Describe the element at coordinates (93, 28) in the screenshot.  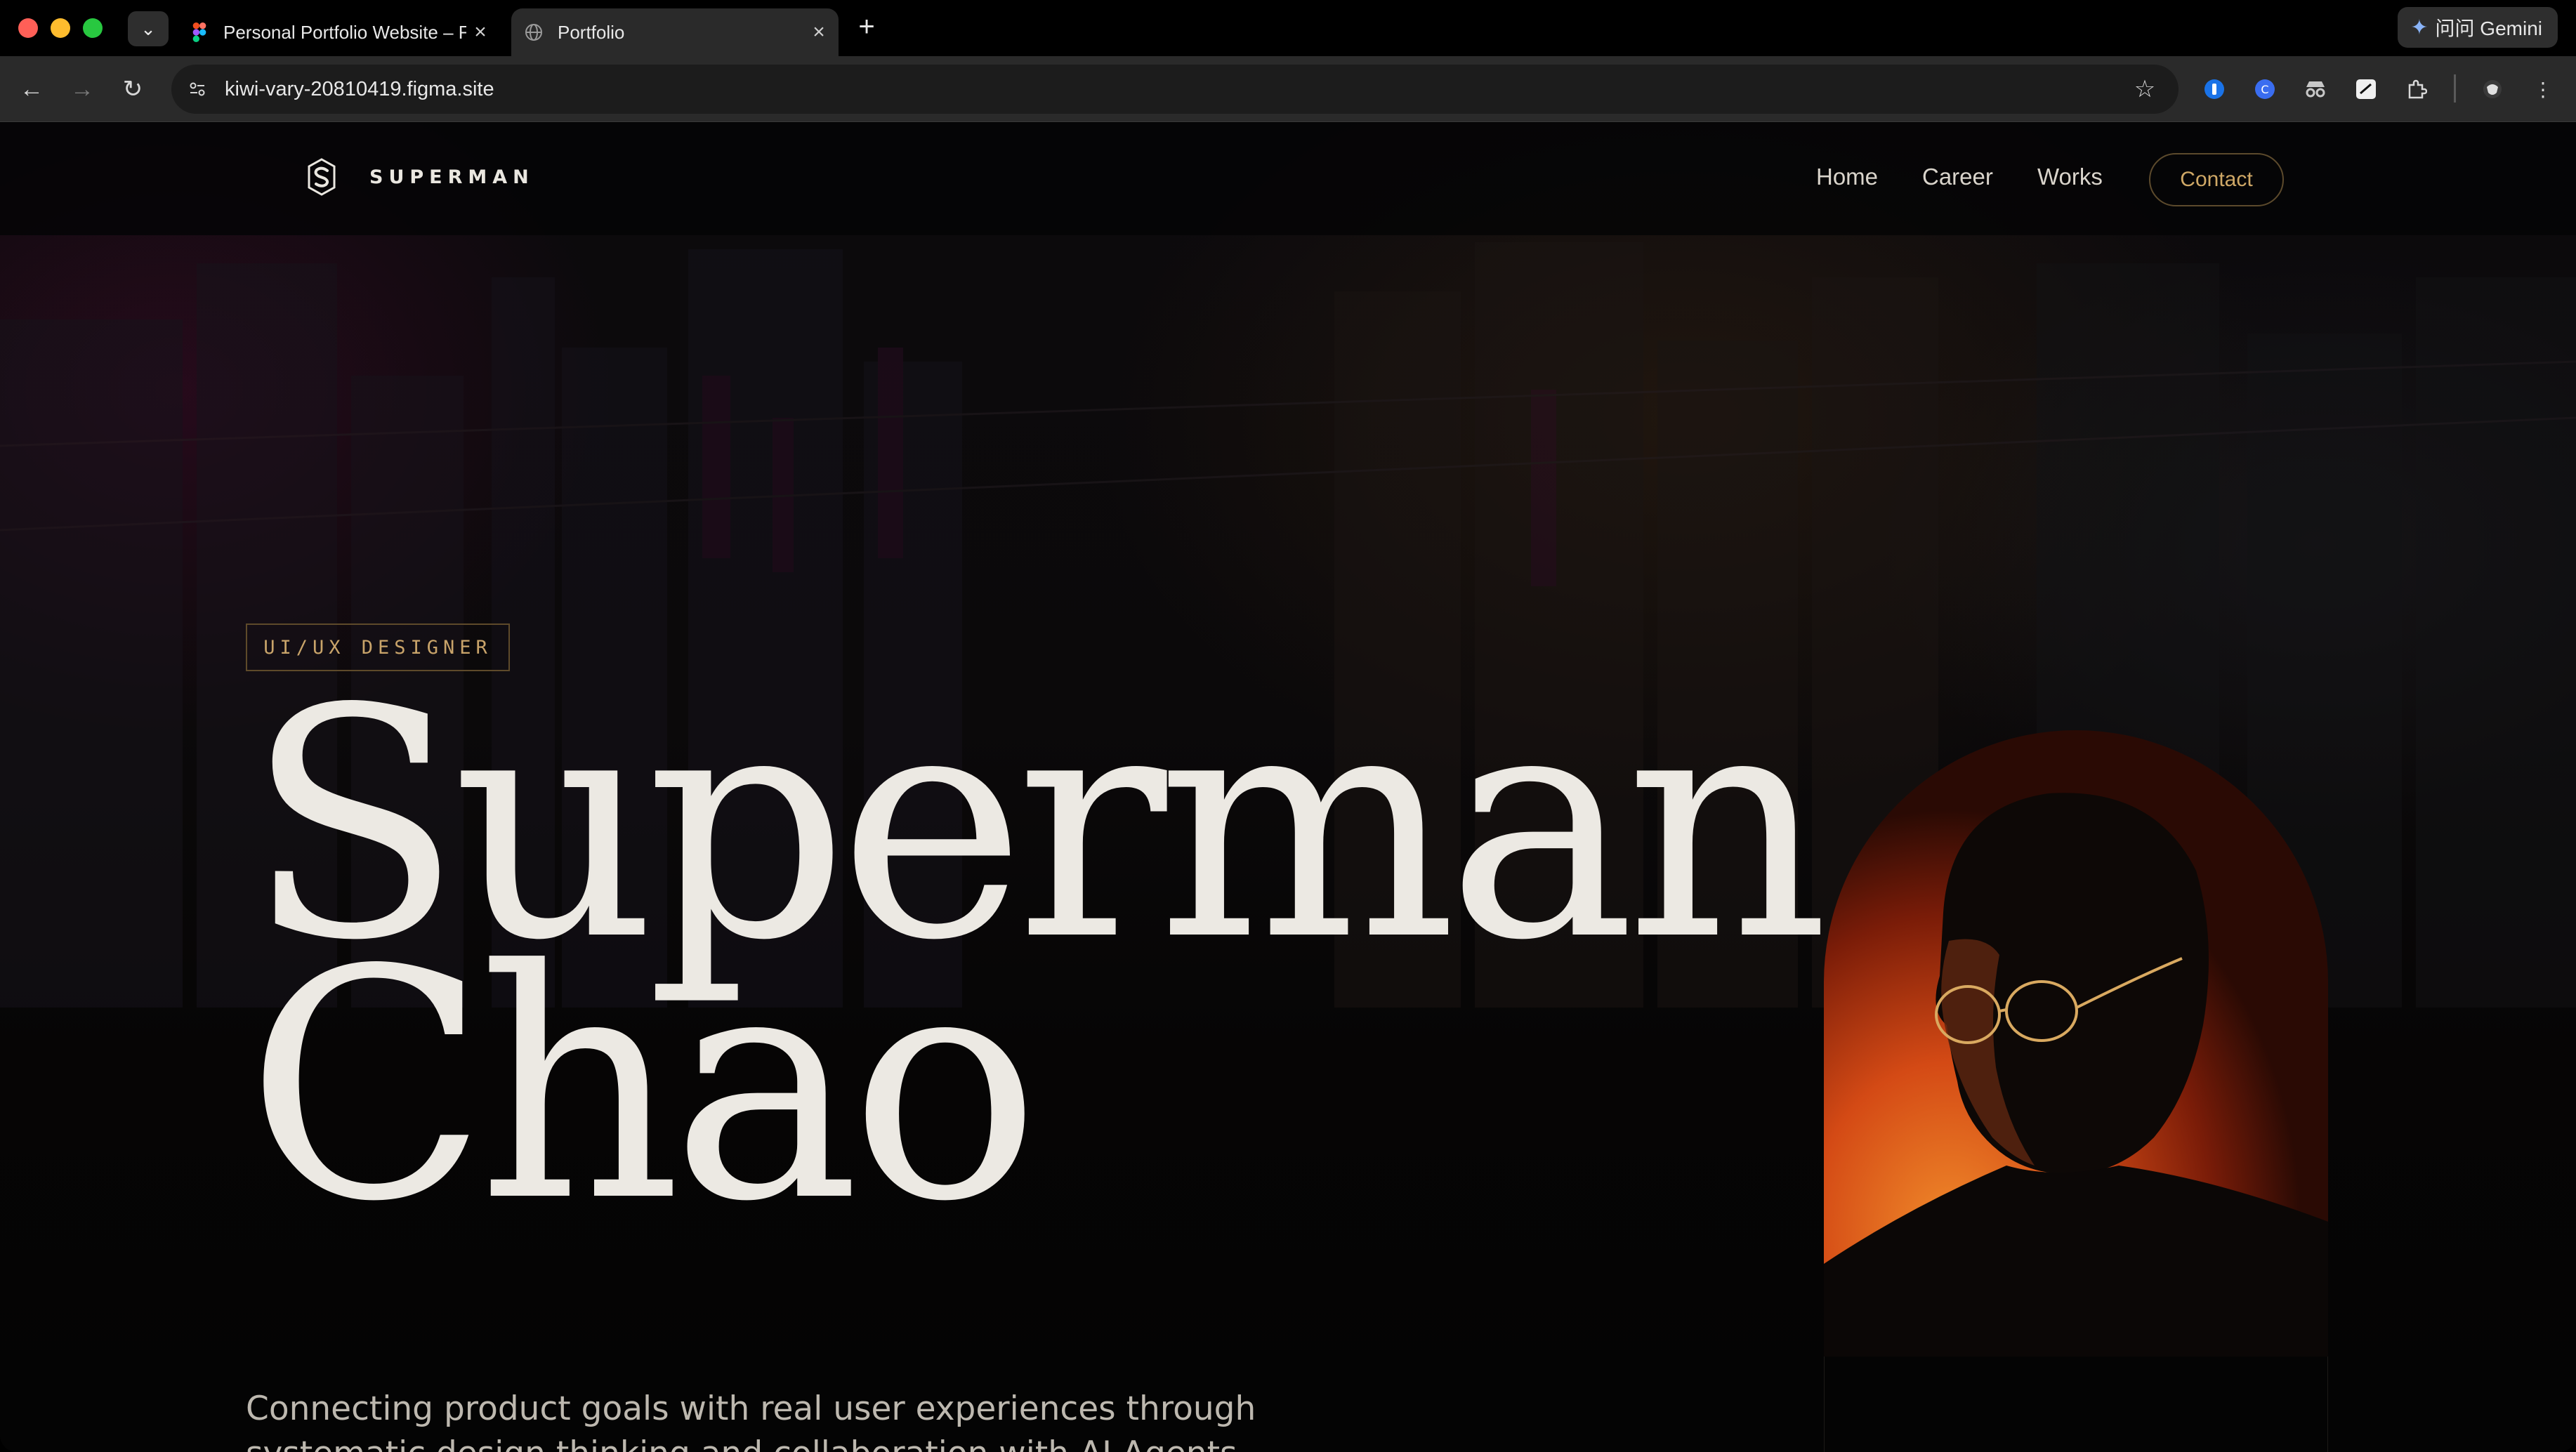
I see `window-maximize-button` at that location.